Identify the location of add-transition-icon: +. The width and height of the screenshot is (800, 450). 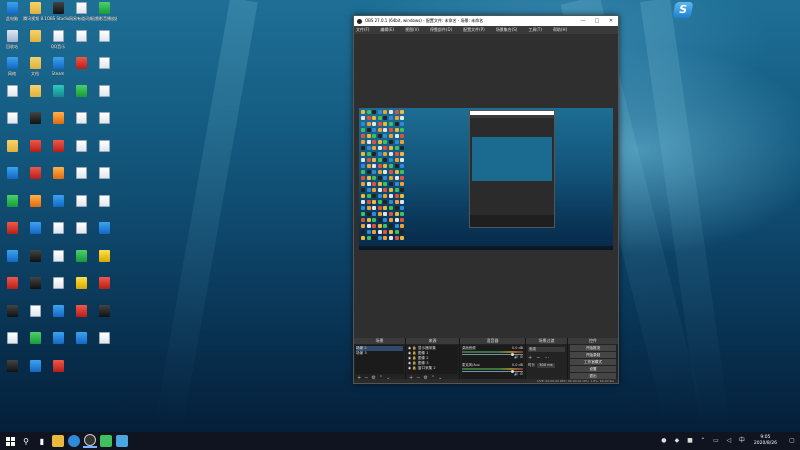
(530, 358).